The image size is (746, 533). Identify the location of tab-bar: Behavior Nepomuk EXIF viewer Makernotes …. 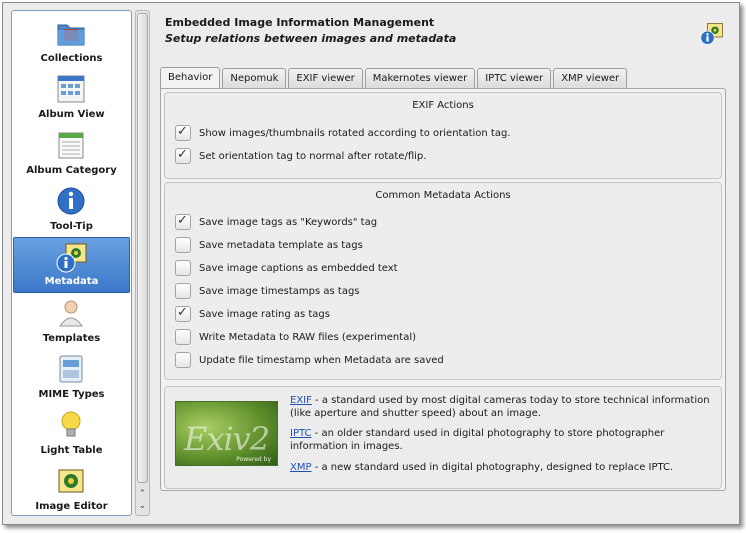
(394, 78).